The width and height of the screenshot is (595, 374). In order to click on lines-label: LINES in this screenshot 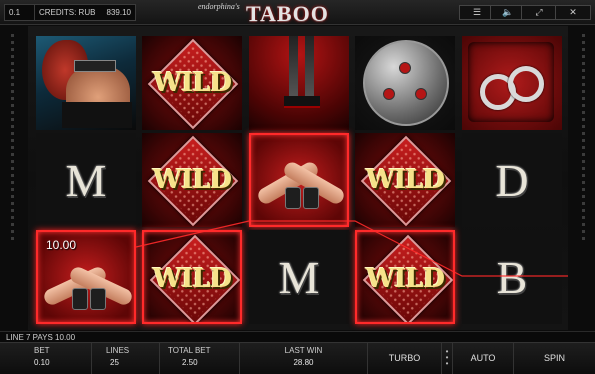, I will do `click(118, 350)`.